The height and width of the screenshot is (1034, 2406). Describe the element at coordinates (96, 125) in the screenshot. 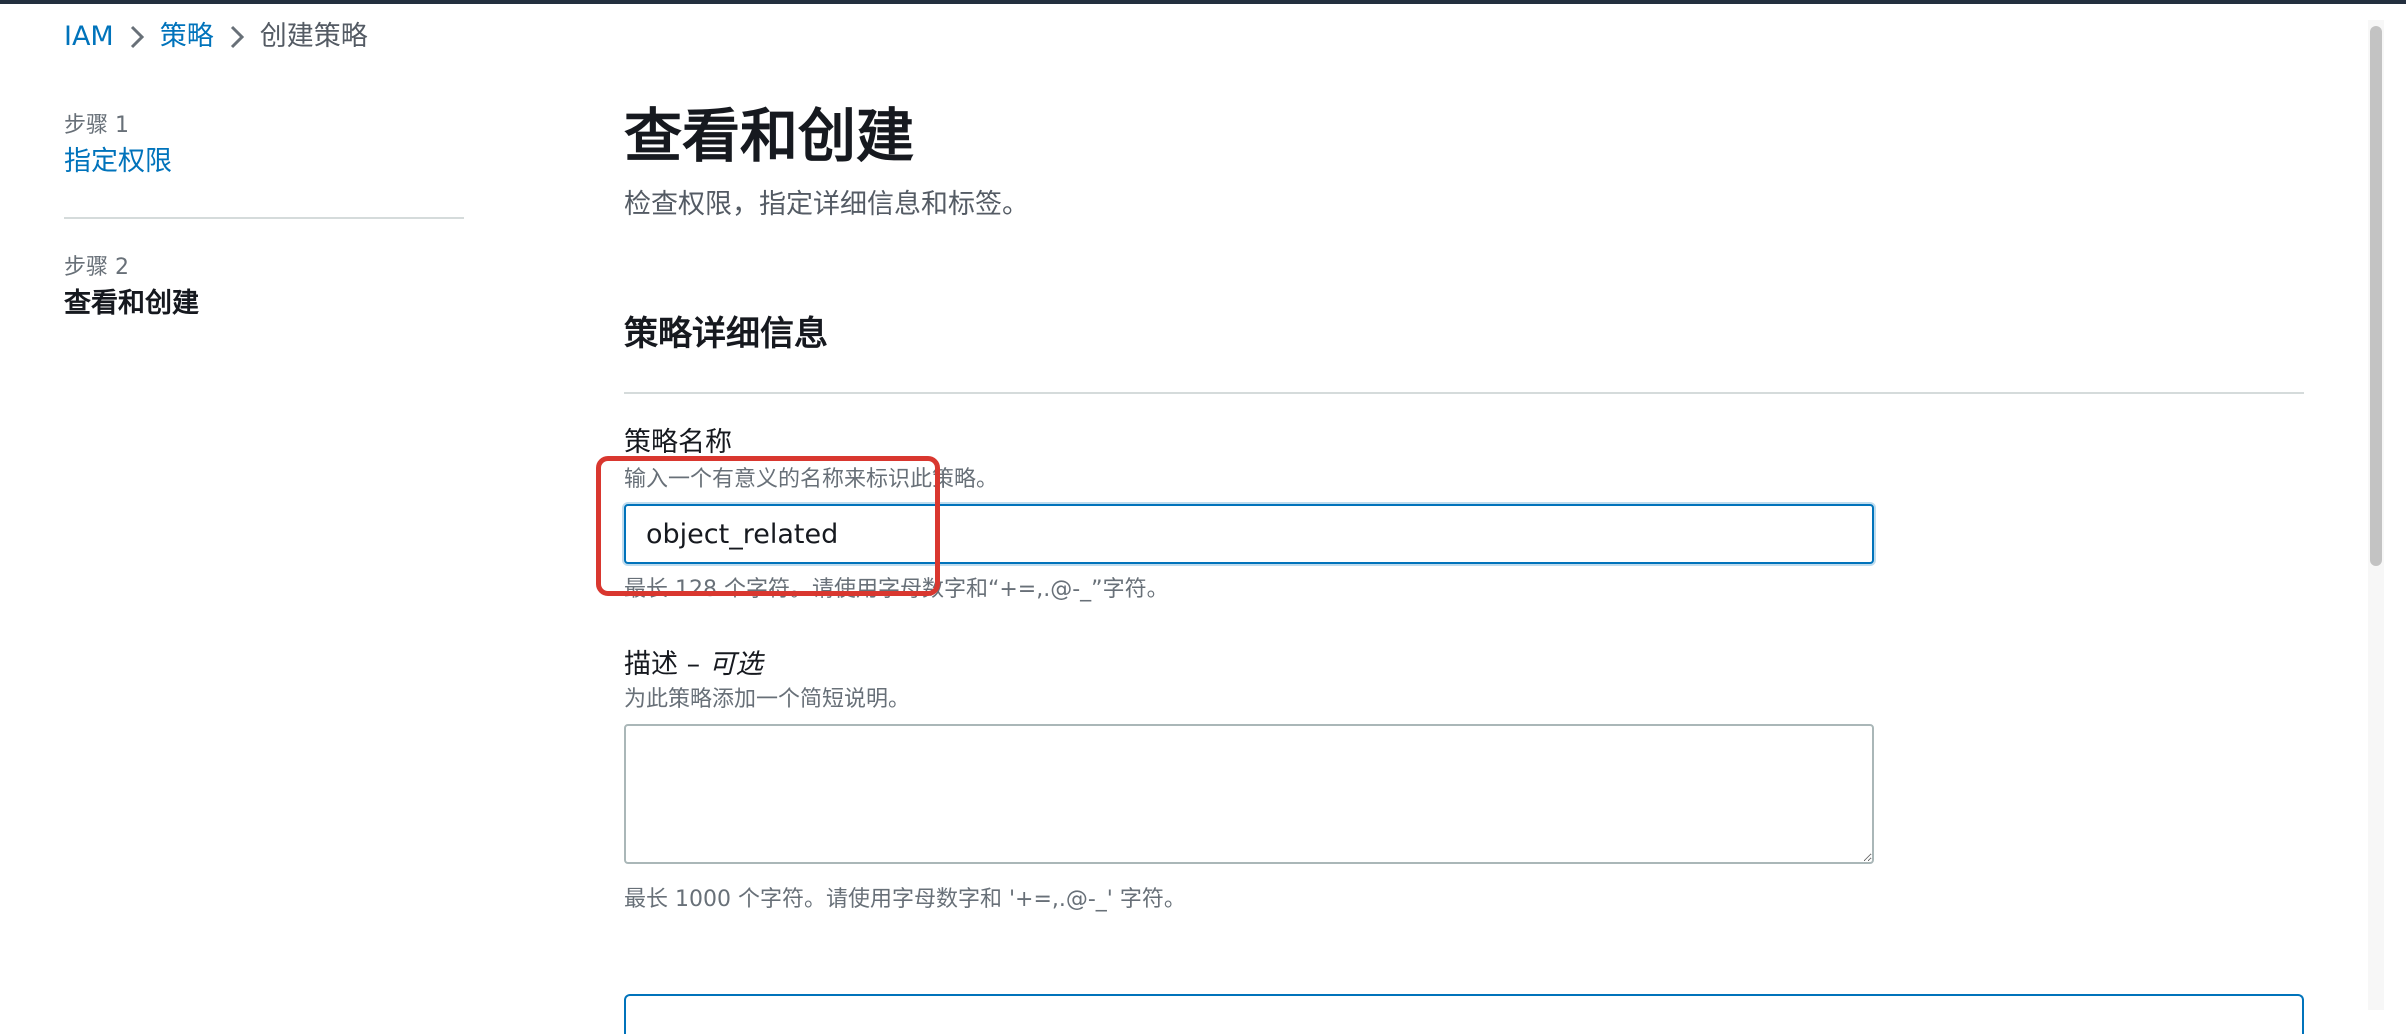

I see `step-1-label: 步骤 1` at that location.